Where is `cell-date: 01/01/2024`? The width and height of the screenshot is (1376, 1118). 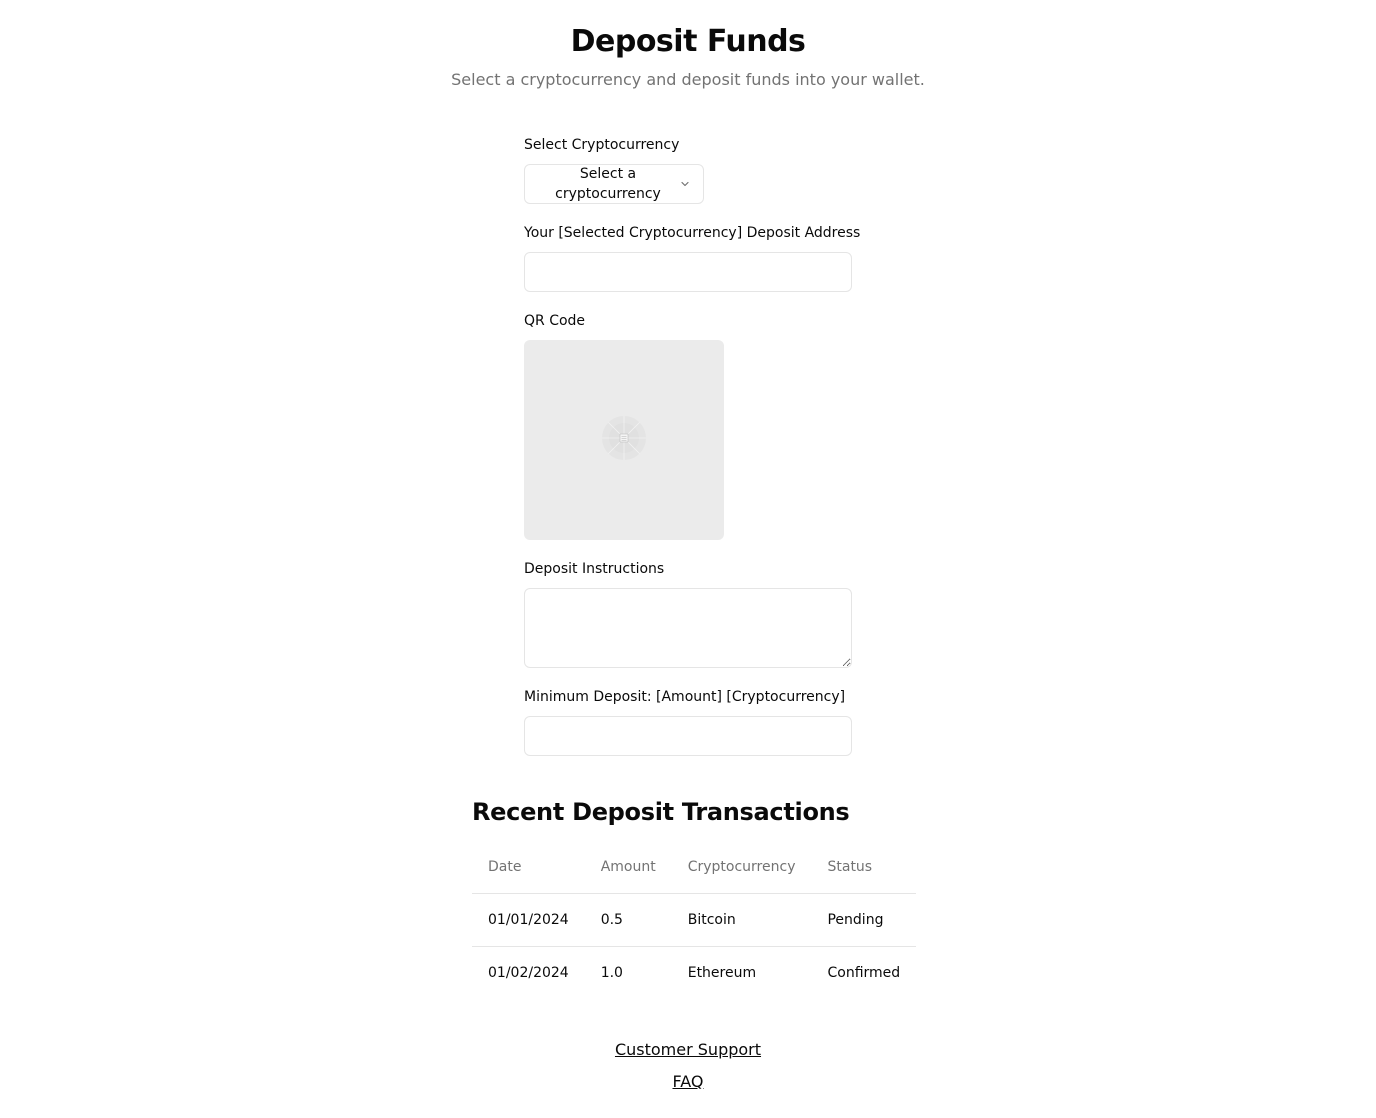 cell-date: 01/01/2024 is located at coordinates (528, 920).